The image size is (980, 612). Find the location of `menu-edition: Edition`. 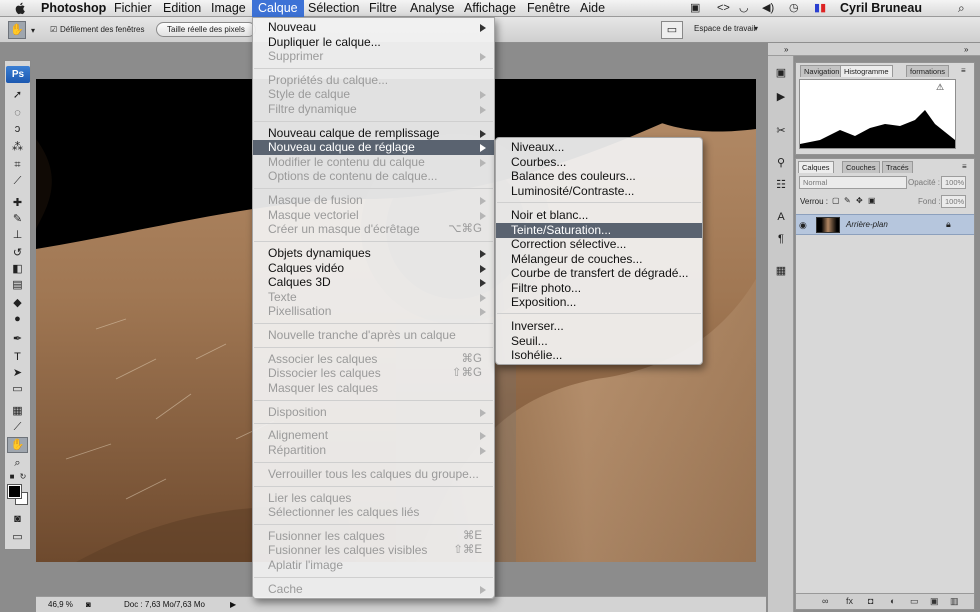

menu-edition: Edition is located at coordinates (182, 8).